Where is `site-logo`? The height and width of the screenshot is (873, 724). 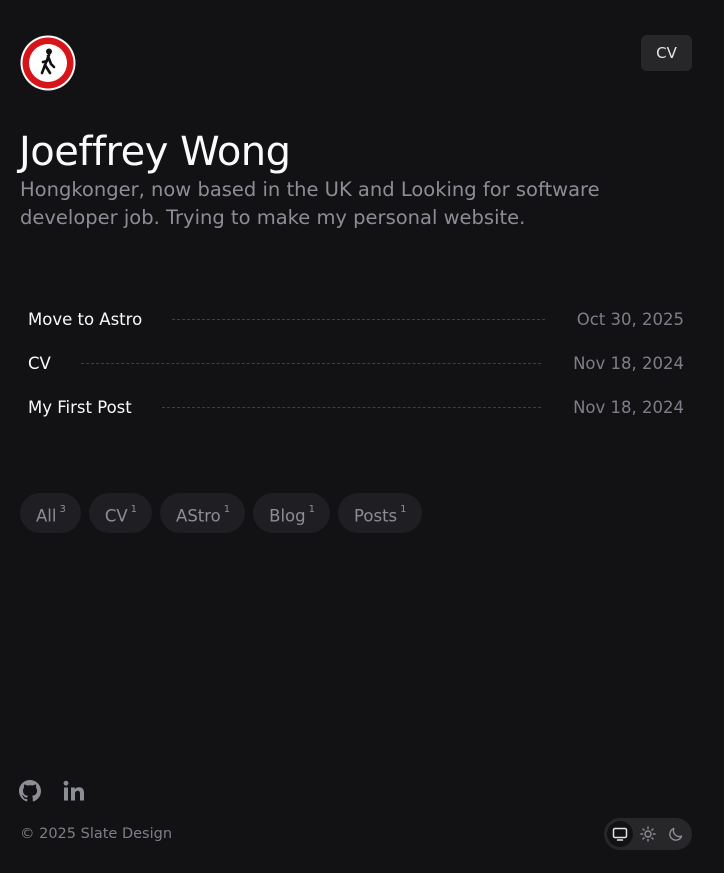
site-logo is located at coordinates (48, 63).